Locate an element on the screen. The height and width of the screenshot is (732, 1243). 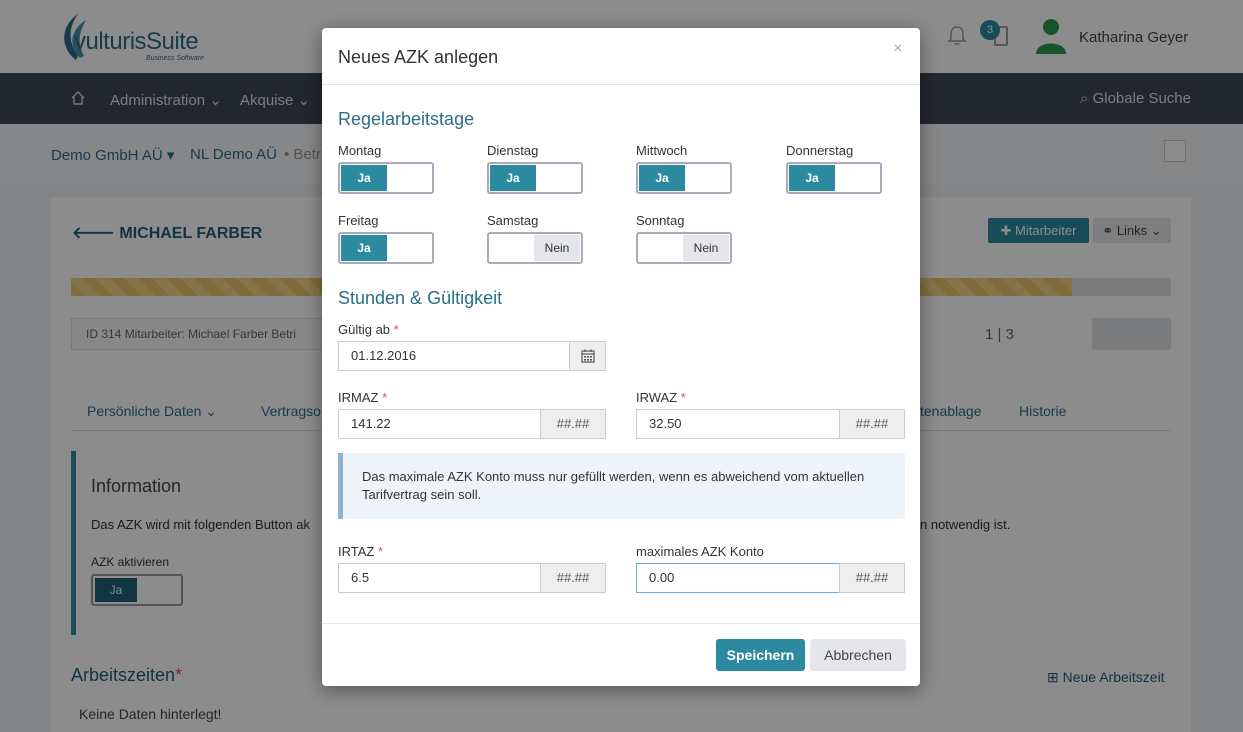
toggle-montag: Ja is located at coordinates (386, 178).